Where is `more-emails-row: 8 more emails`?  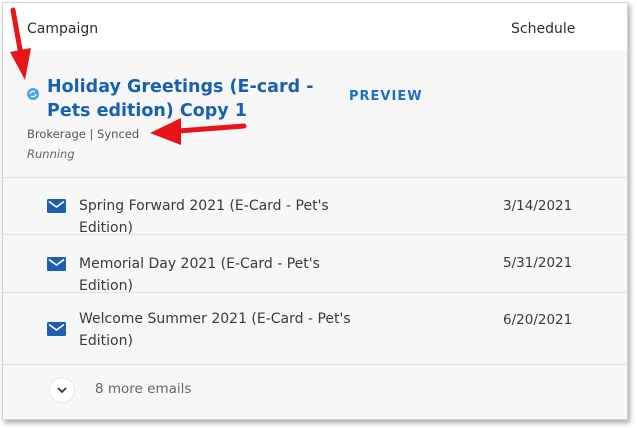 more-emails-row: 8 more emails is located at coordinates (315, 392).